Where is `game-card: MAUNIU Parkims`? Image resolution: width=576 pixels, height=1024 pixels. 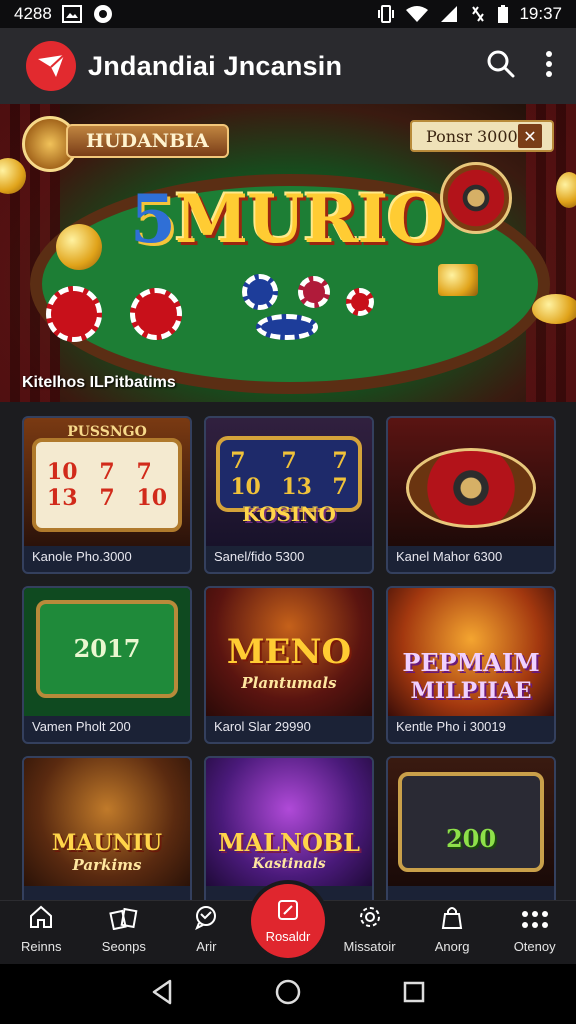
game-card: MAUNIU Parkims is located at coordinates (107, 835).